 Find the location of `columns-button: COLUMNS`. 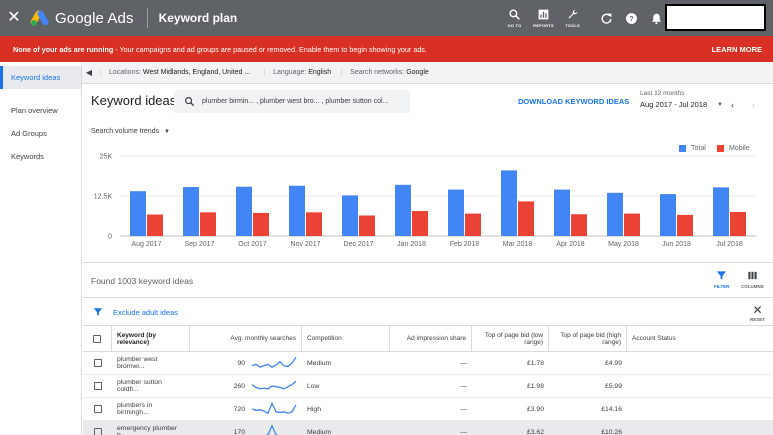

columns-button: COLUMNS is located at coordinates (752, 279).